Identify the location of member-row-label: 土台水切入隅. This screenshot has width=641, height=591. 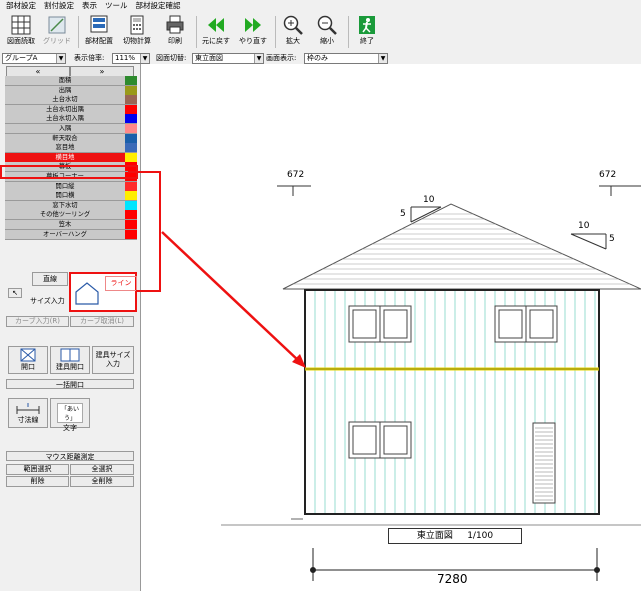
(65, 119).